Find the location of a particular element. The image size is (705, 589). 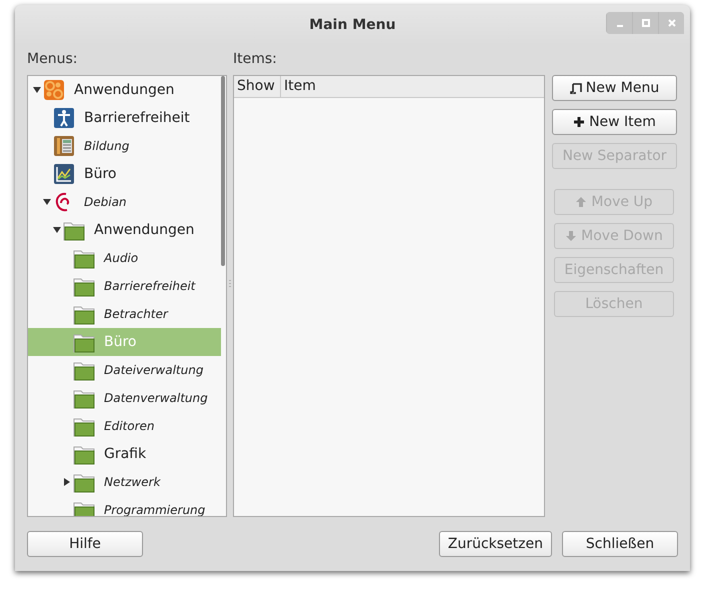

action-button: New Item is located at coordinates (614, 122).